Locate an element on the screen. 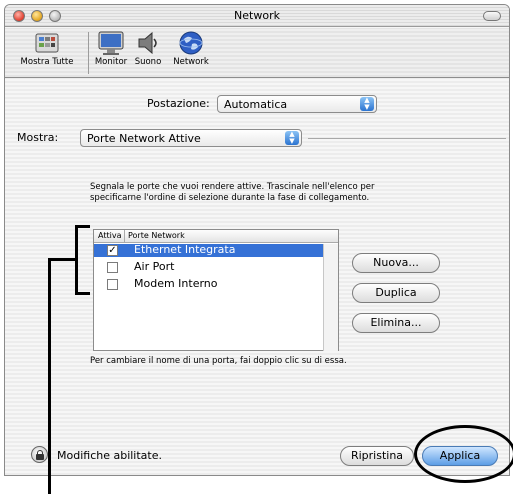  speaker-icon is located at coordinates (147, 43).